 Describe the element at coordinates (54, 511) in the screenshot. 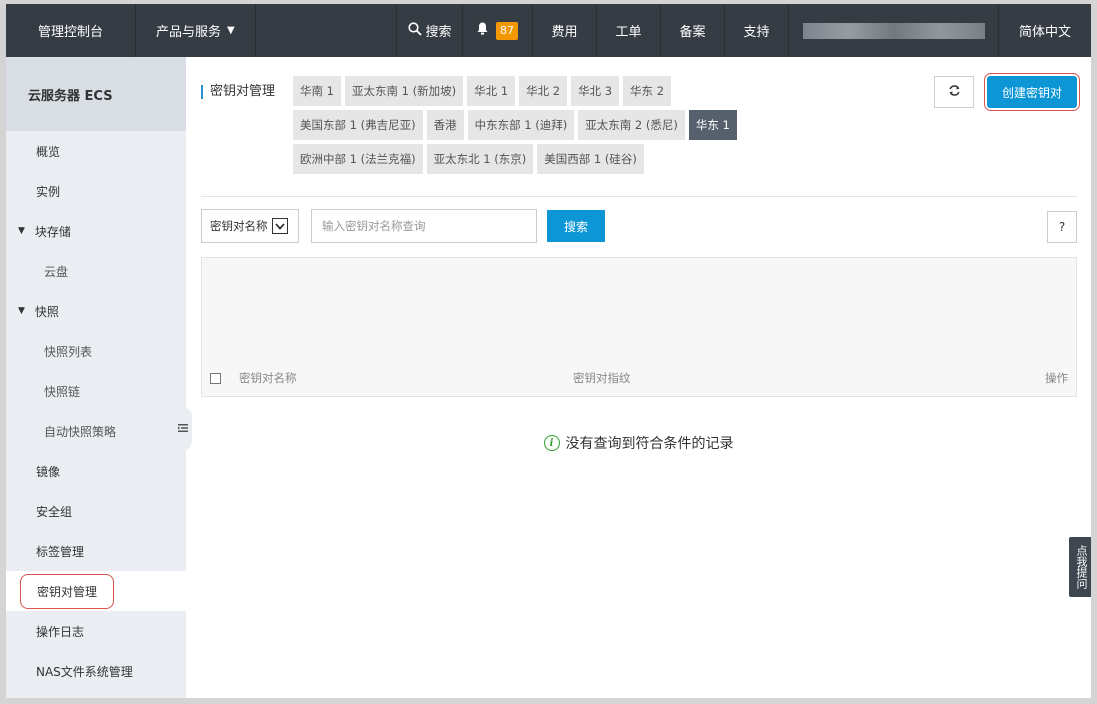

I see `sidebar-item-label: 安全组` at that location.